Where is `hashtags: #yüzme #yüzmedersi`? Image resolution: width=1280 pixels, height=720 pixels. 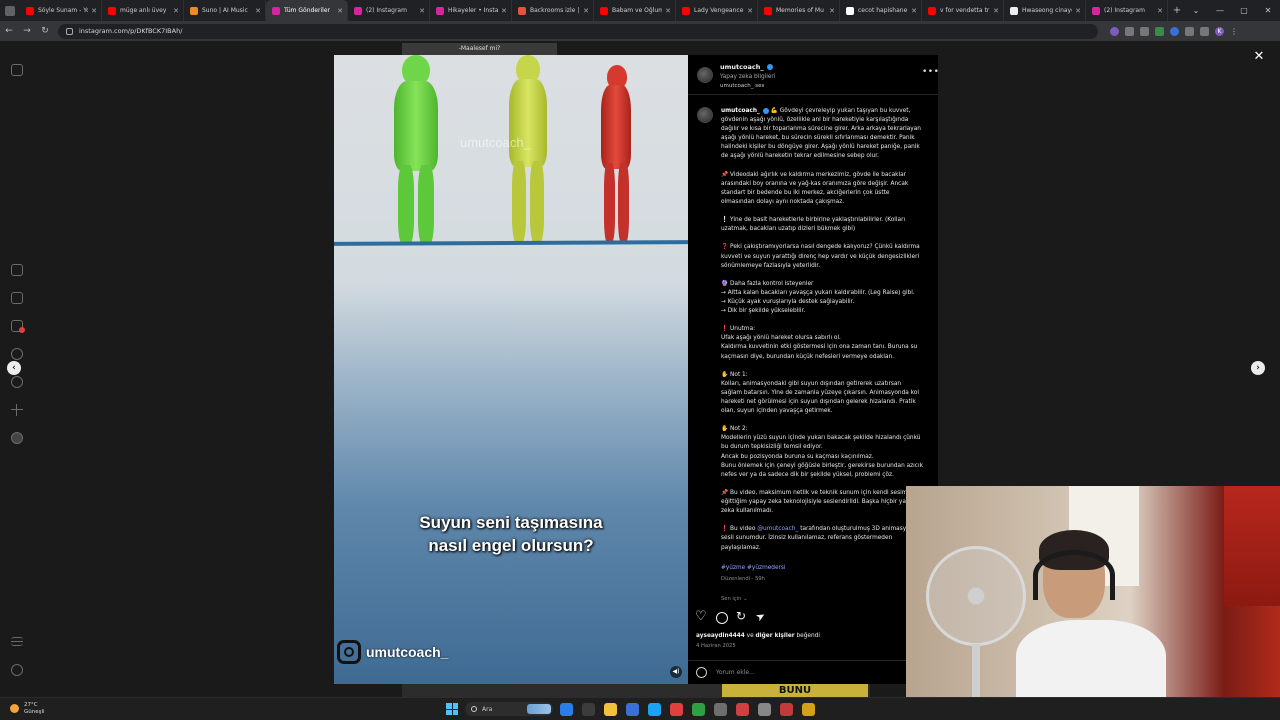
hashtags: #yüzme #yüzmedersi is located at coordinates (753, 568).